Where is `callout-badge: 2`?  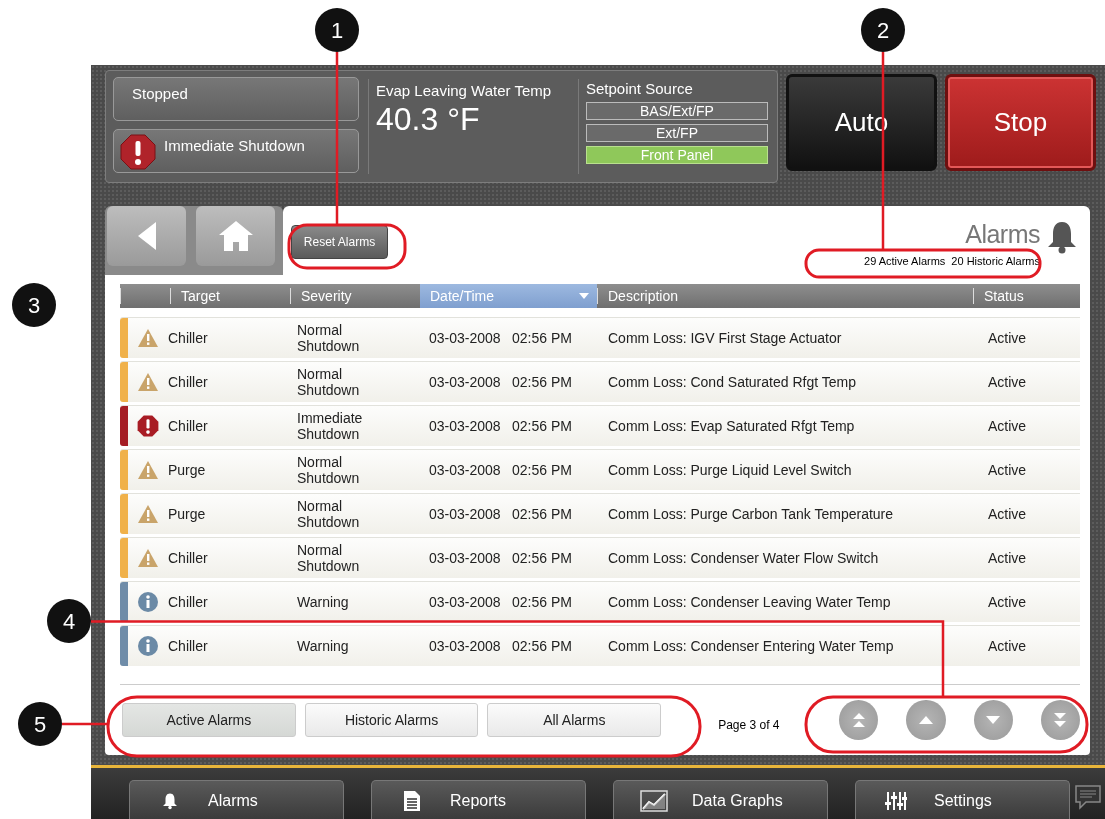
callout-badge: 2 is located at coordinates (883, 30).